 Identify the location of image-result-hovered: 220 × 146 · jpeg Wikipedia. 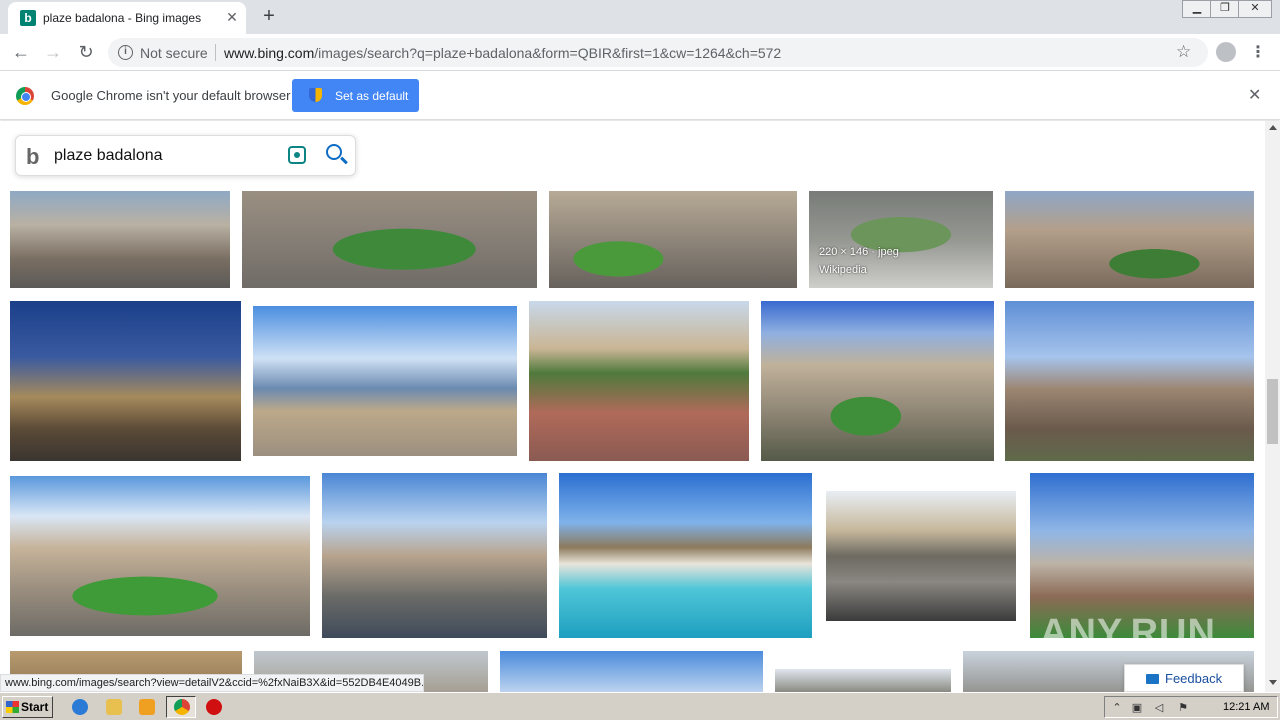
(901, 239).